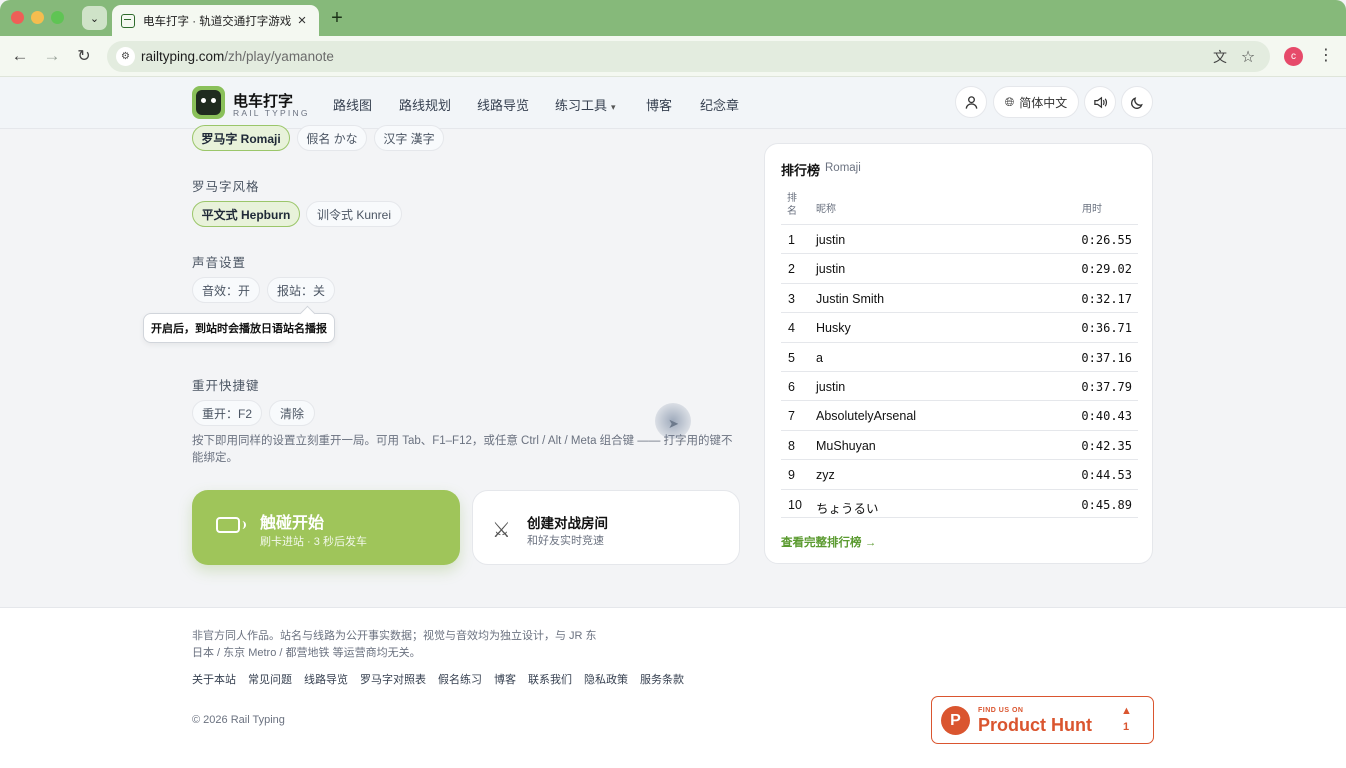 This screenshot has height=768, width=1346. I want to click on col-header-name: 昵称, so click(826, 209).